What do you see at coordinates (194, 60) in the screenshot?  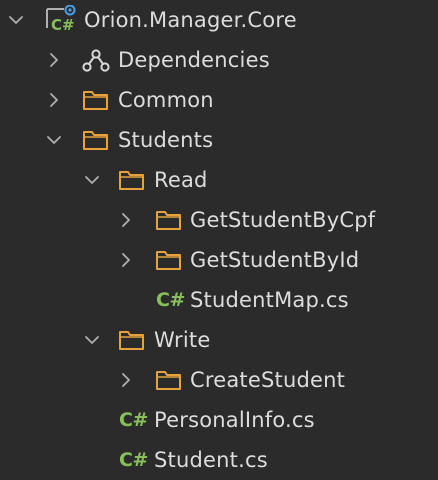 I see `tree-item-label: Dependencies` at bounding box center [194, 60].